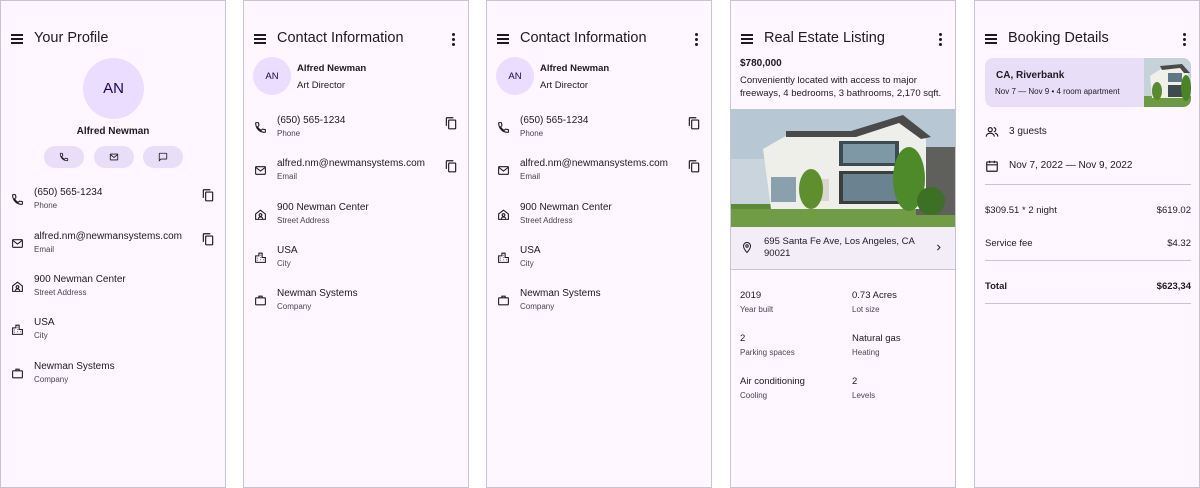  What do you see at coordinates (583, 38) in the screenshot?
I see `page-title: Contact Information` at bounding box center [583, 38].